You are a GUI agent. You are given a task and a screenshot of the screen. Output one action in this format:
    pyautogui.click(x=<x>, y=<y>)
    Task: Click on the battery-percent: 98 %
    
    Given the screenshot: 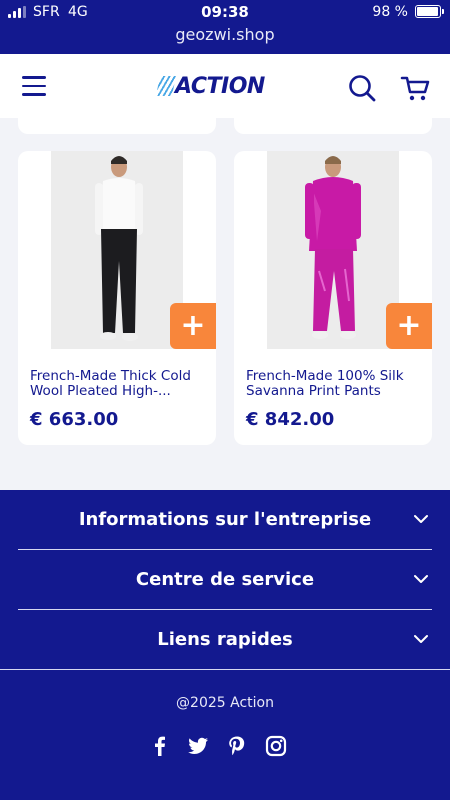 What is the action you would take?
    pyautogui.click(x=390, y=12)
    